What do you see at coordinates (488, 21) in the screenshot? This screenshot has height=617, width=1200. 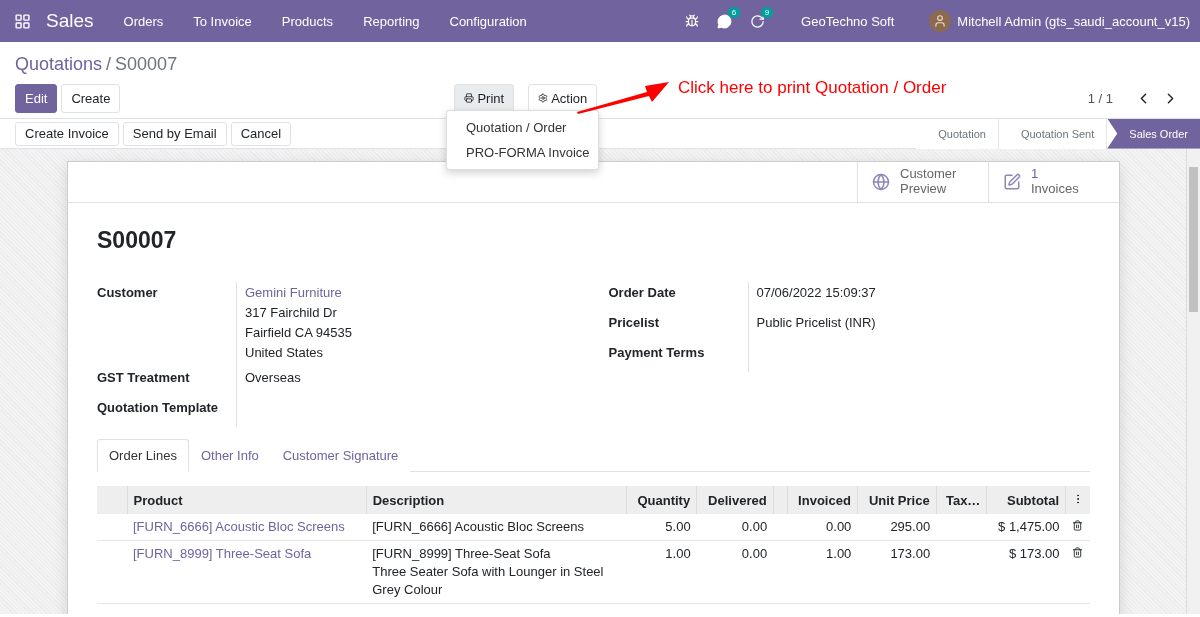 I see `nav-menu-item: Configuration` at bounding box center [488, 21].